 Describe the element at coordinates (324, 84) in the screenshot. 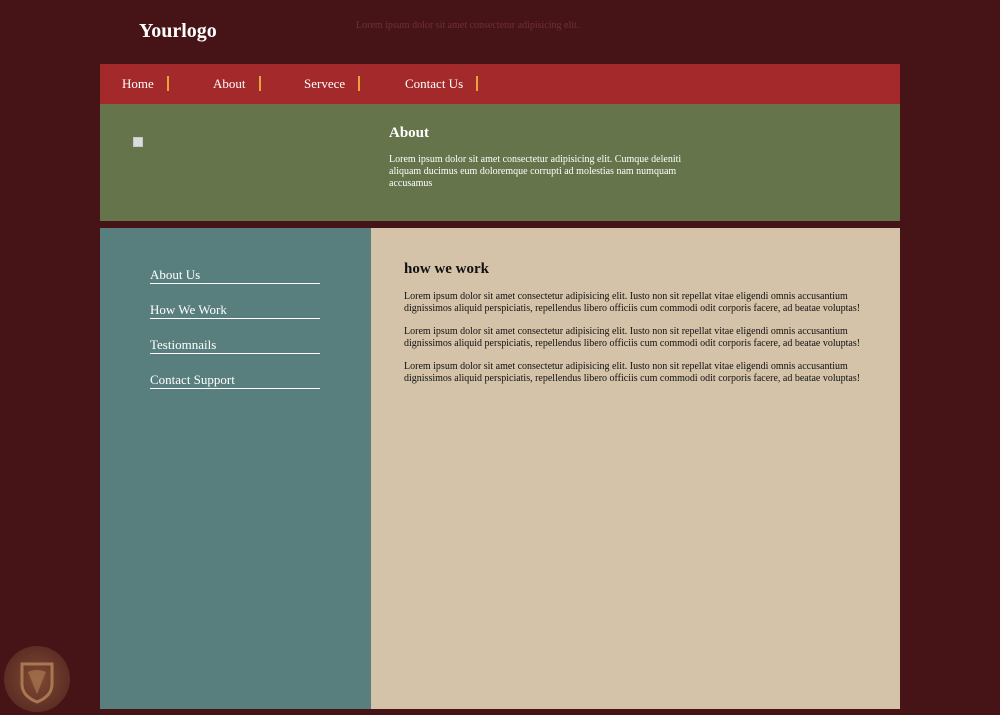

I see `nav-item-service: Servece` at that location.